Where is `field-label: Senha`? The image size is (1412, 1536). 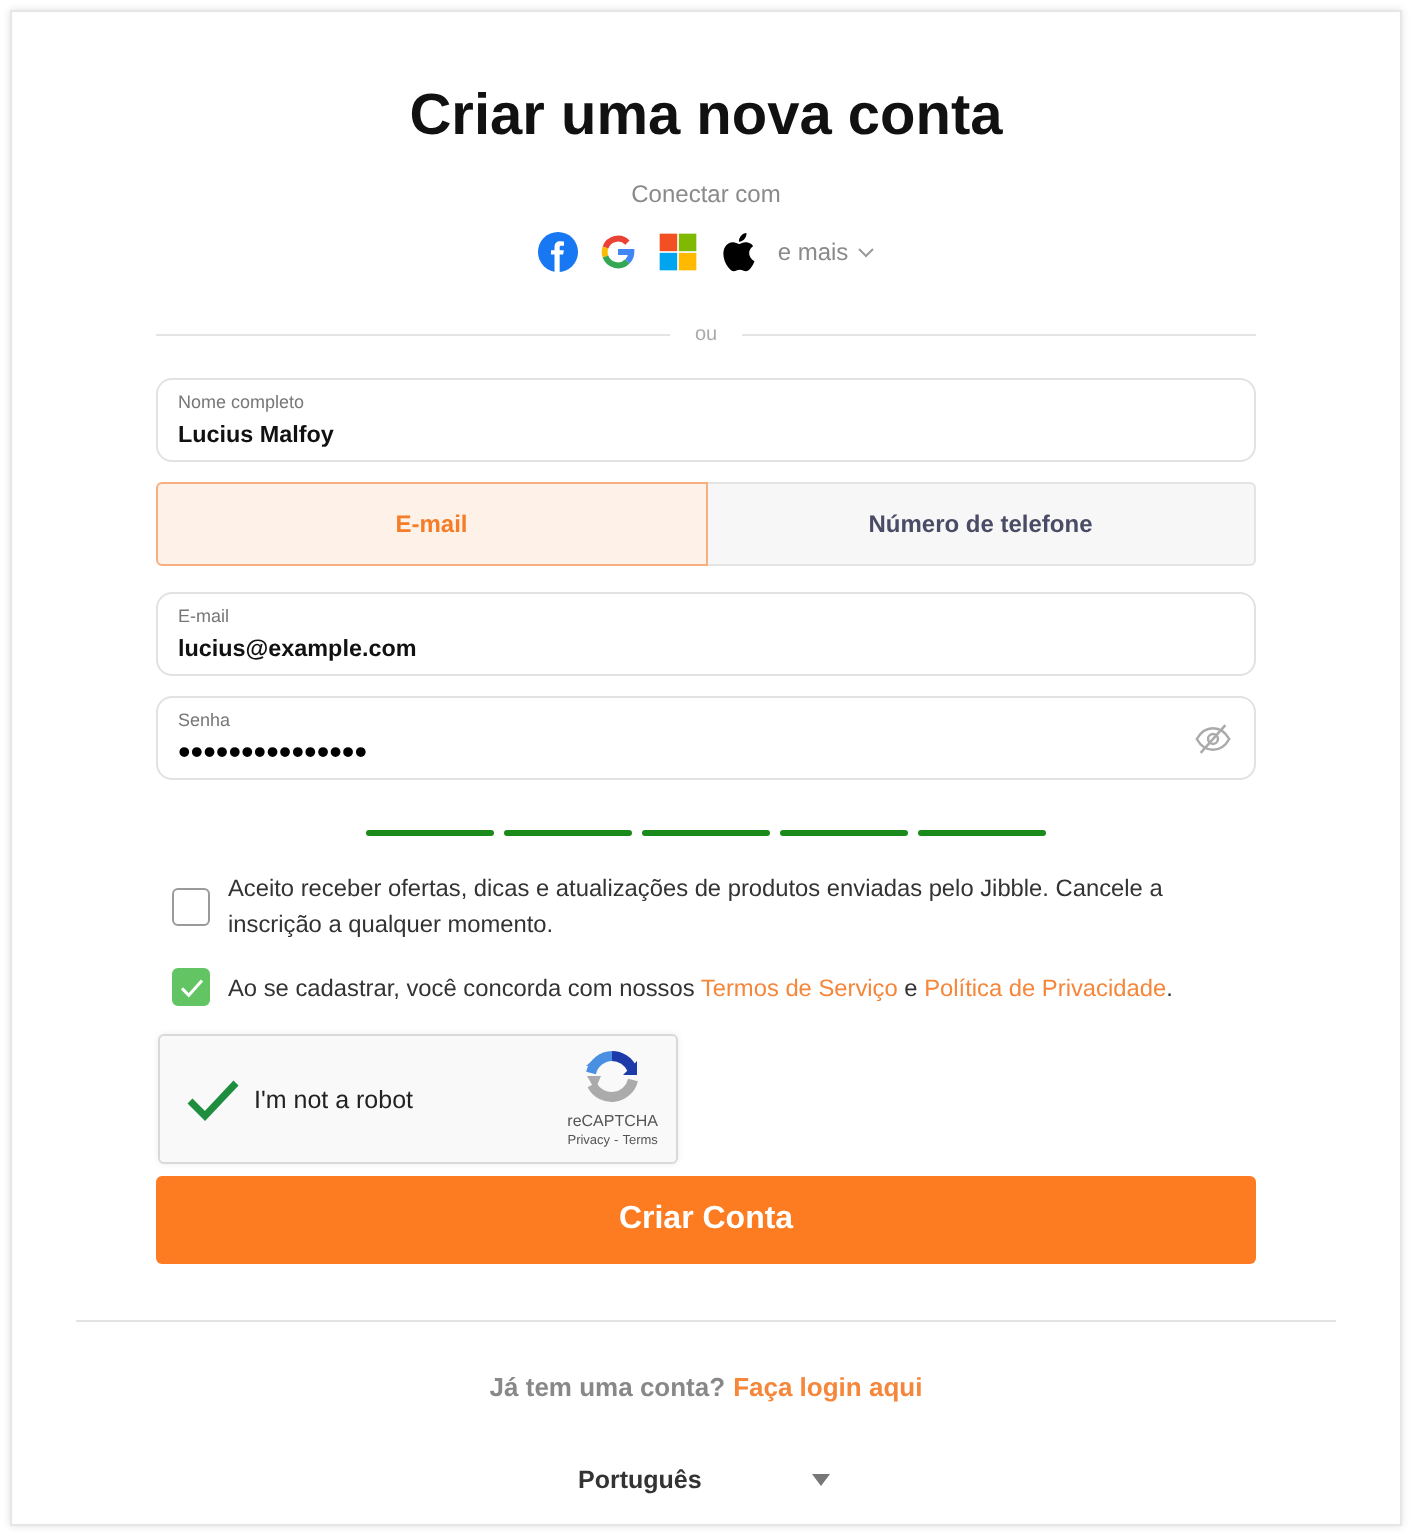 field-label: Senha is located at coordinates (204, 721).